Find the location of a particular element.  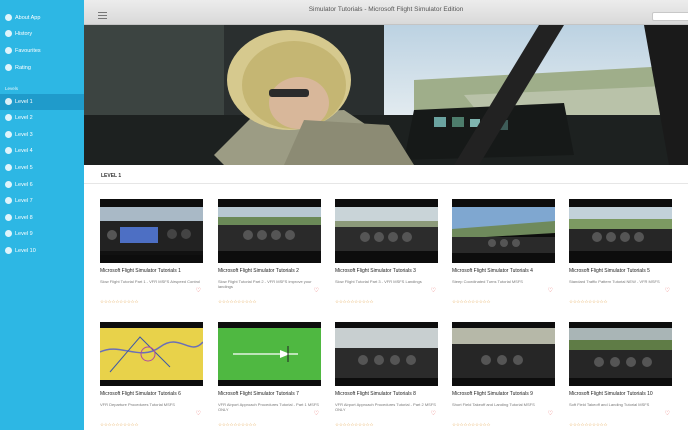

sidebar-item-label: Level 10 is located at coordinates (25, 251).